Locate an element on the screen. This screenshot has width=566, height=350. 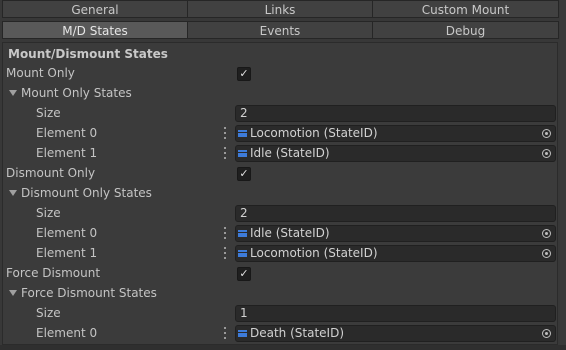
force-dismount-label: Force Dismount is located at coordinates (53, 273).